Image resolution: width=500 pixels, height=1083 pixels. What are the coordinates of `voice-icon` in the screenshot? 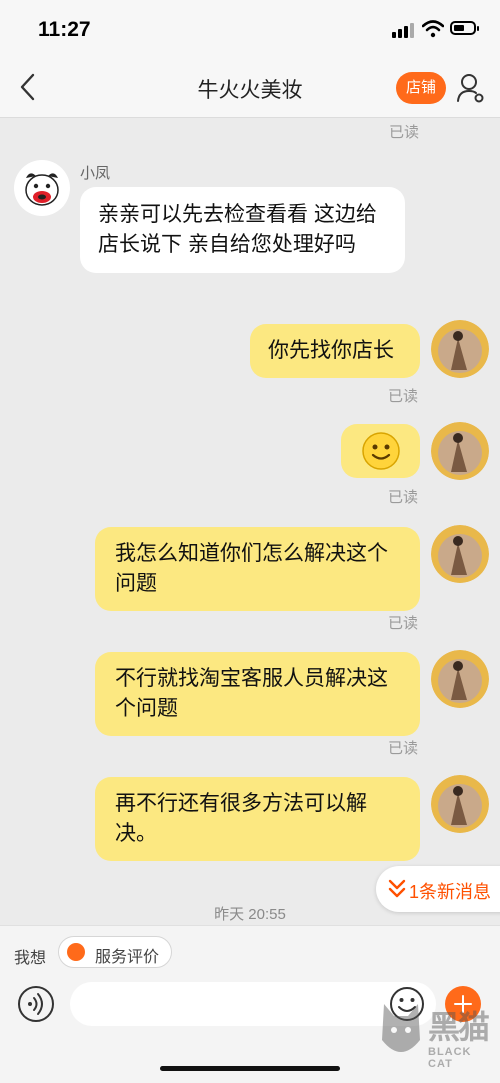 It's located at (35, 1004).